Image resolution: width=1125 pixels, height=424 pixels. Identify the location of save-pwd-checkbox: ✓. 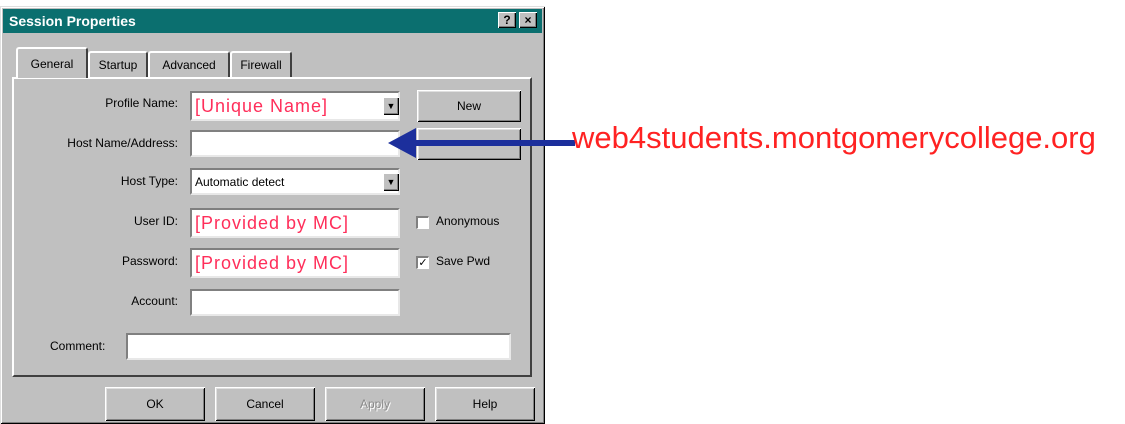
(422, 262).